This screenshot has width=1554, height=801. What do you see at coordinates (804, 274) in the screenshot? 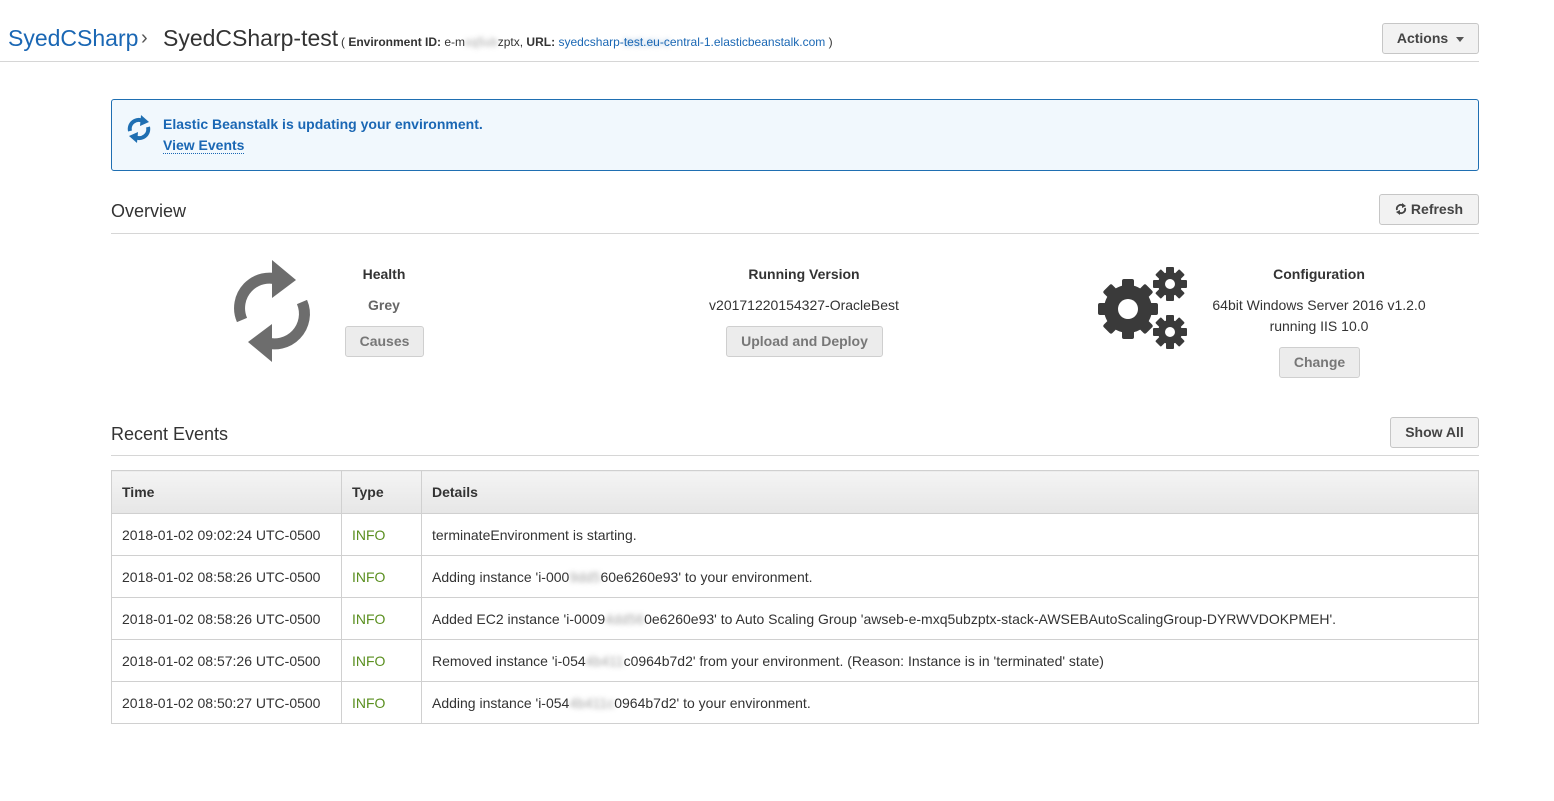
I see `running-version-label: Running Version` at bounding box center [804, 274].